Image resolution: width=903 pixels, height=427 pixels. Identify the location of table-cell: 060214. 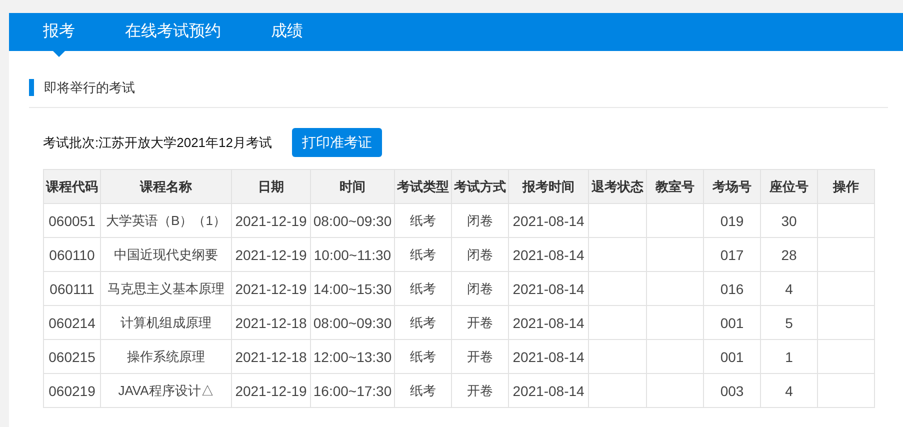
(72, 323).